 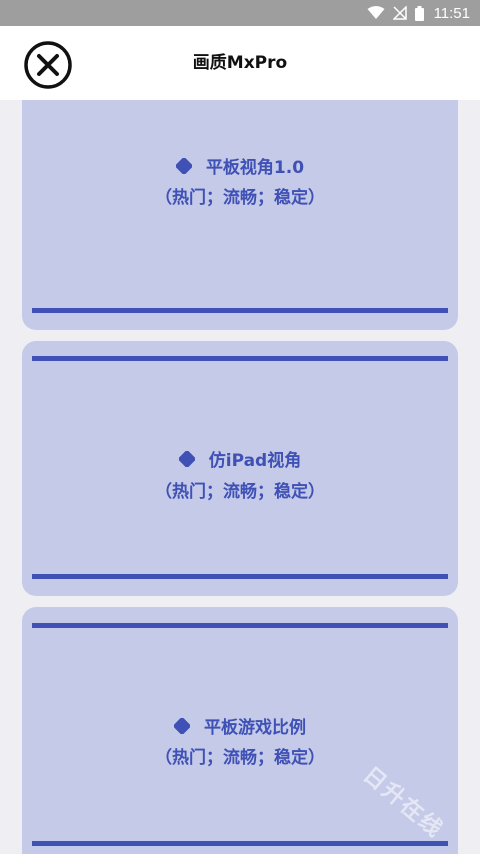 What do you see at coordinates (240, 63) in the screenshot?
I see `header: 画质MxPro` at bounding box center [240, 63].